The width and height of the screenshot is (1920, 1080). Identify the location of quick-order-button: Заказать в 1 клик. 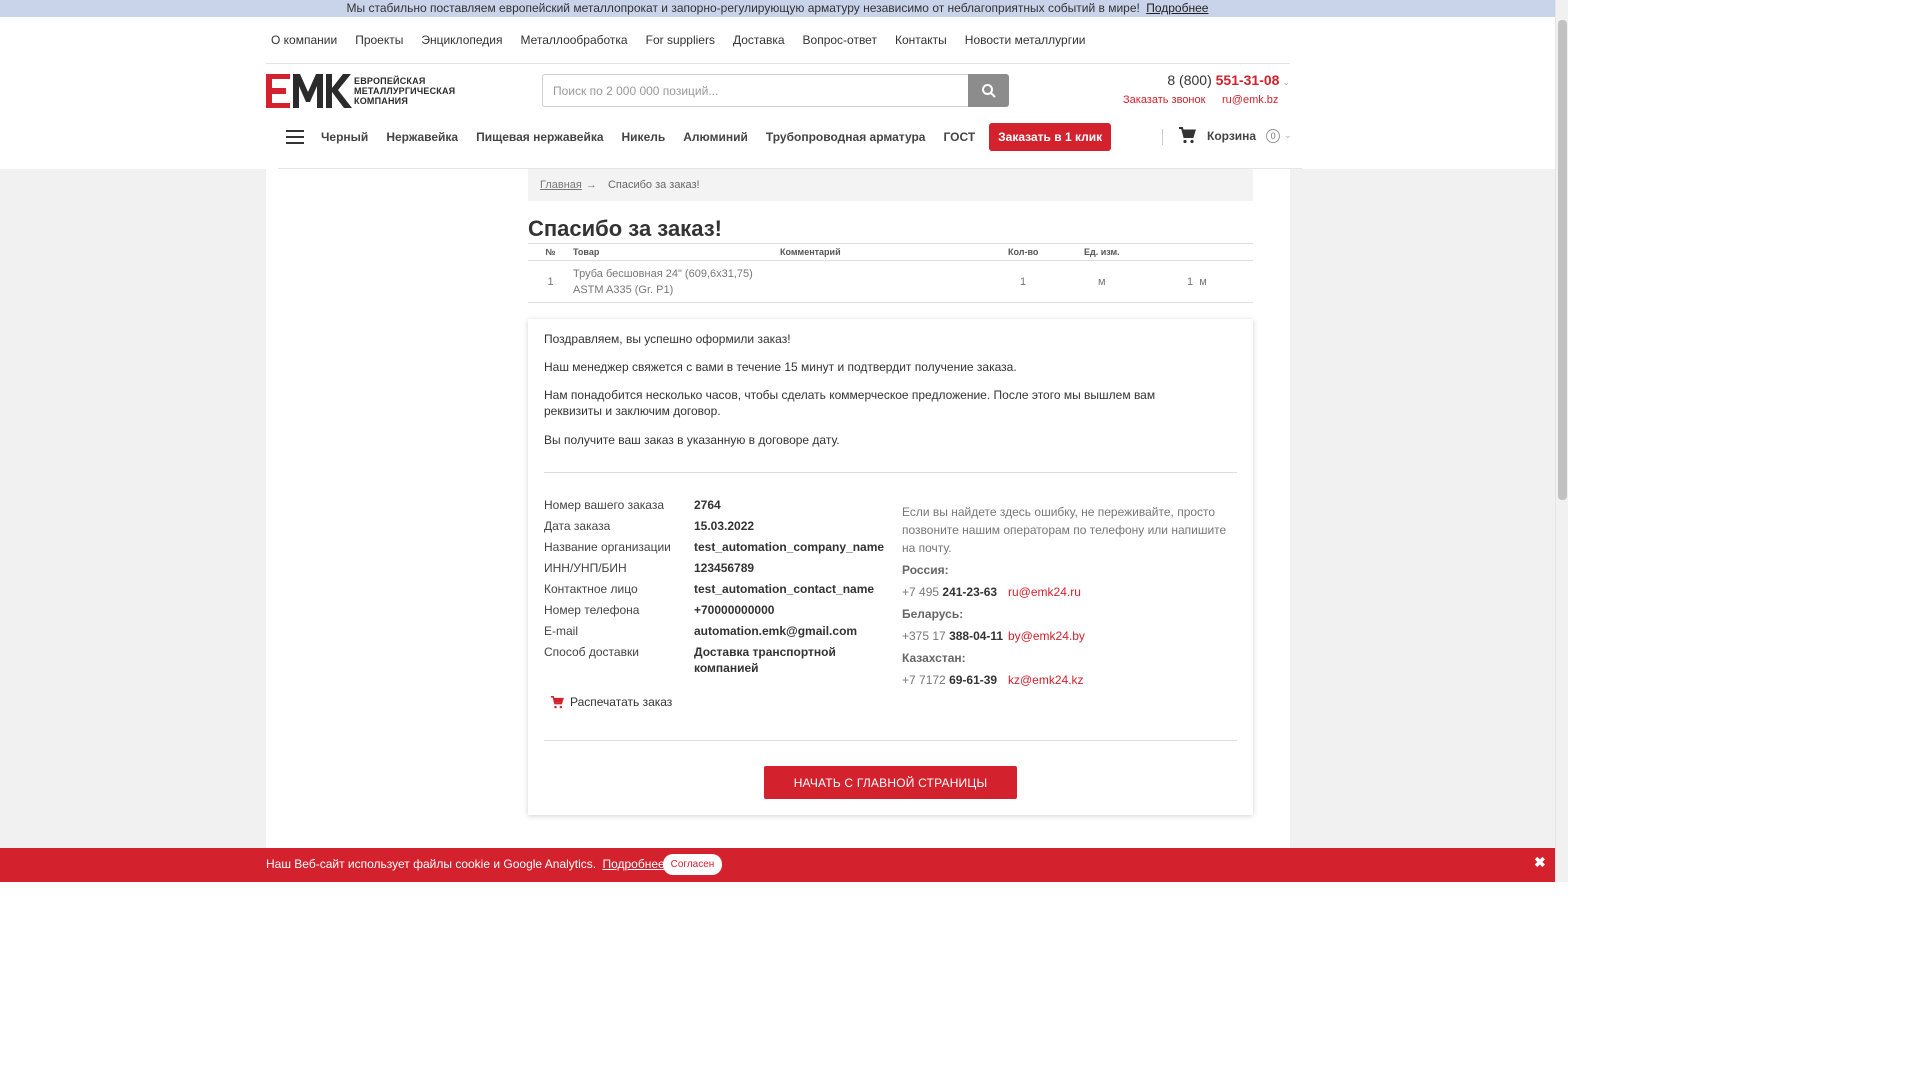
(1050, 137).